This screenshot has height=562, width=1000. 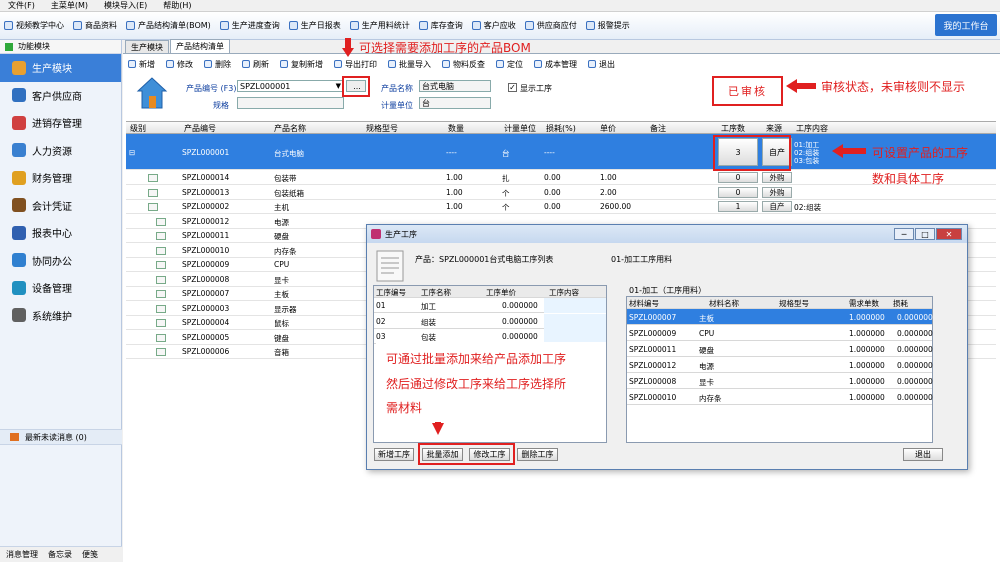 What do you see at coordinates (381, 336) in the screenshot?
I see `process-no: 03` at bounding box center [381, 336].